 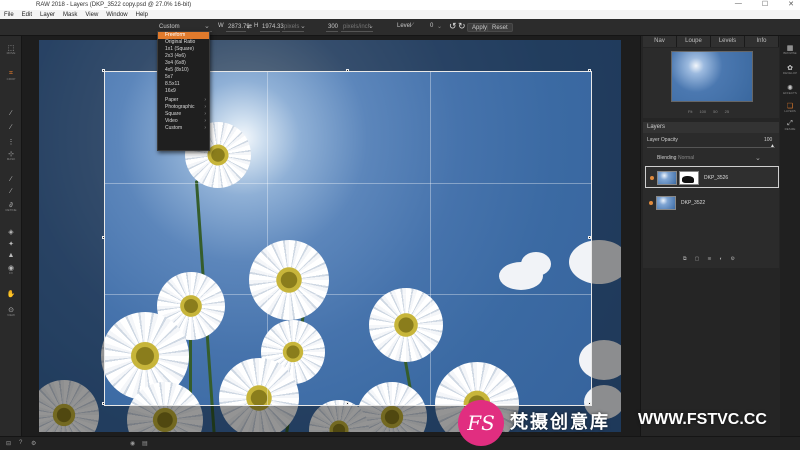 I want to click on menu-item-16x9: 16x9, so click(x=183, y=91).